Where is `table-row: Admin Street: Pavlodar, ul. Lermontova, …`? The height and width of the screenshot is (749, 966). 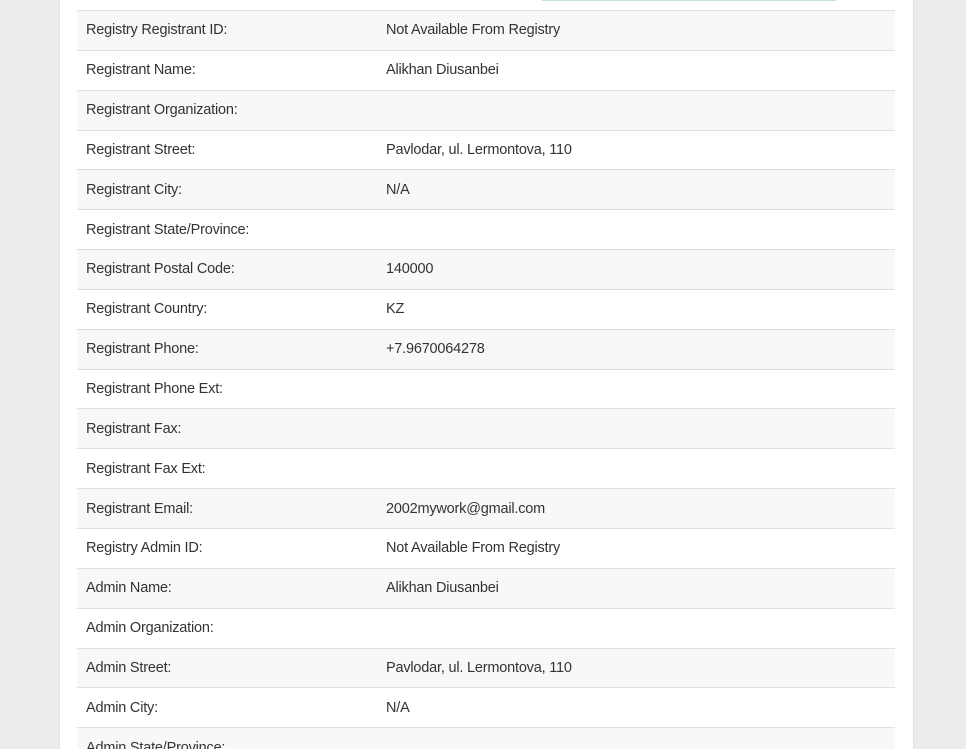 table-row: Admin Street: Pavlodar, ul. Lermontova, … is located at coordinates (486, 667).